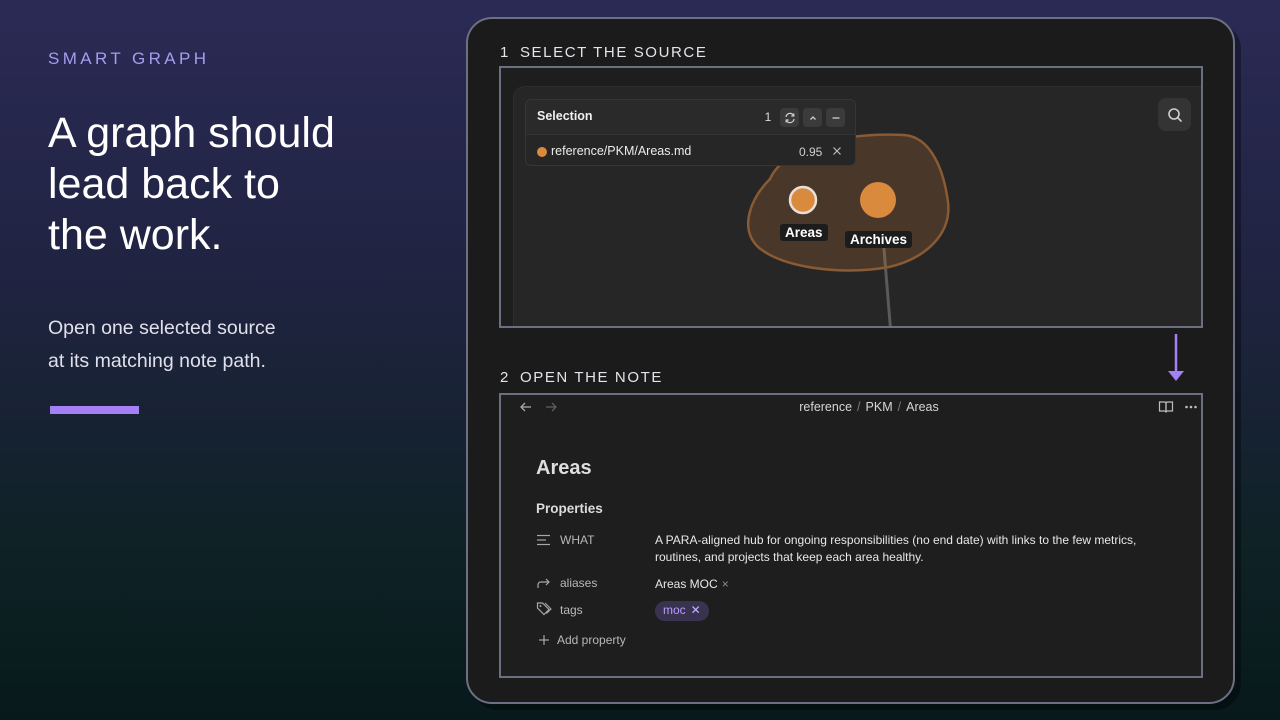 The image size is (1280, 720). What do you see at coordinates (191, 133) in the screenshot?
I see `headline-line-1: A graph should` at bounding box center [191, 133].